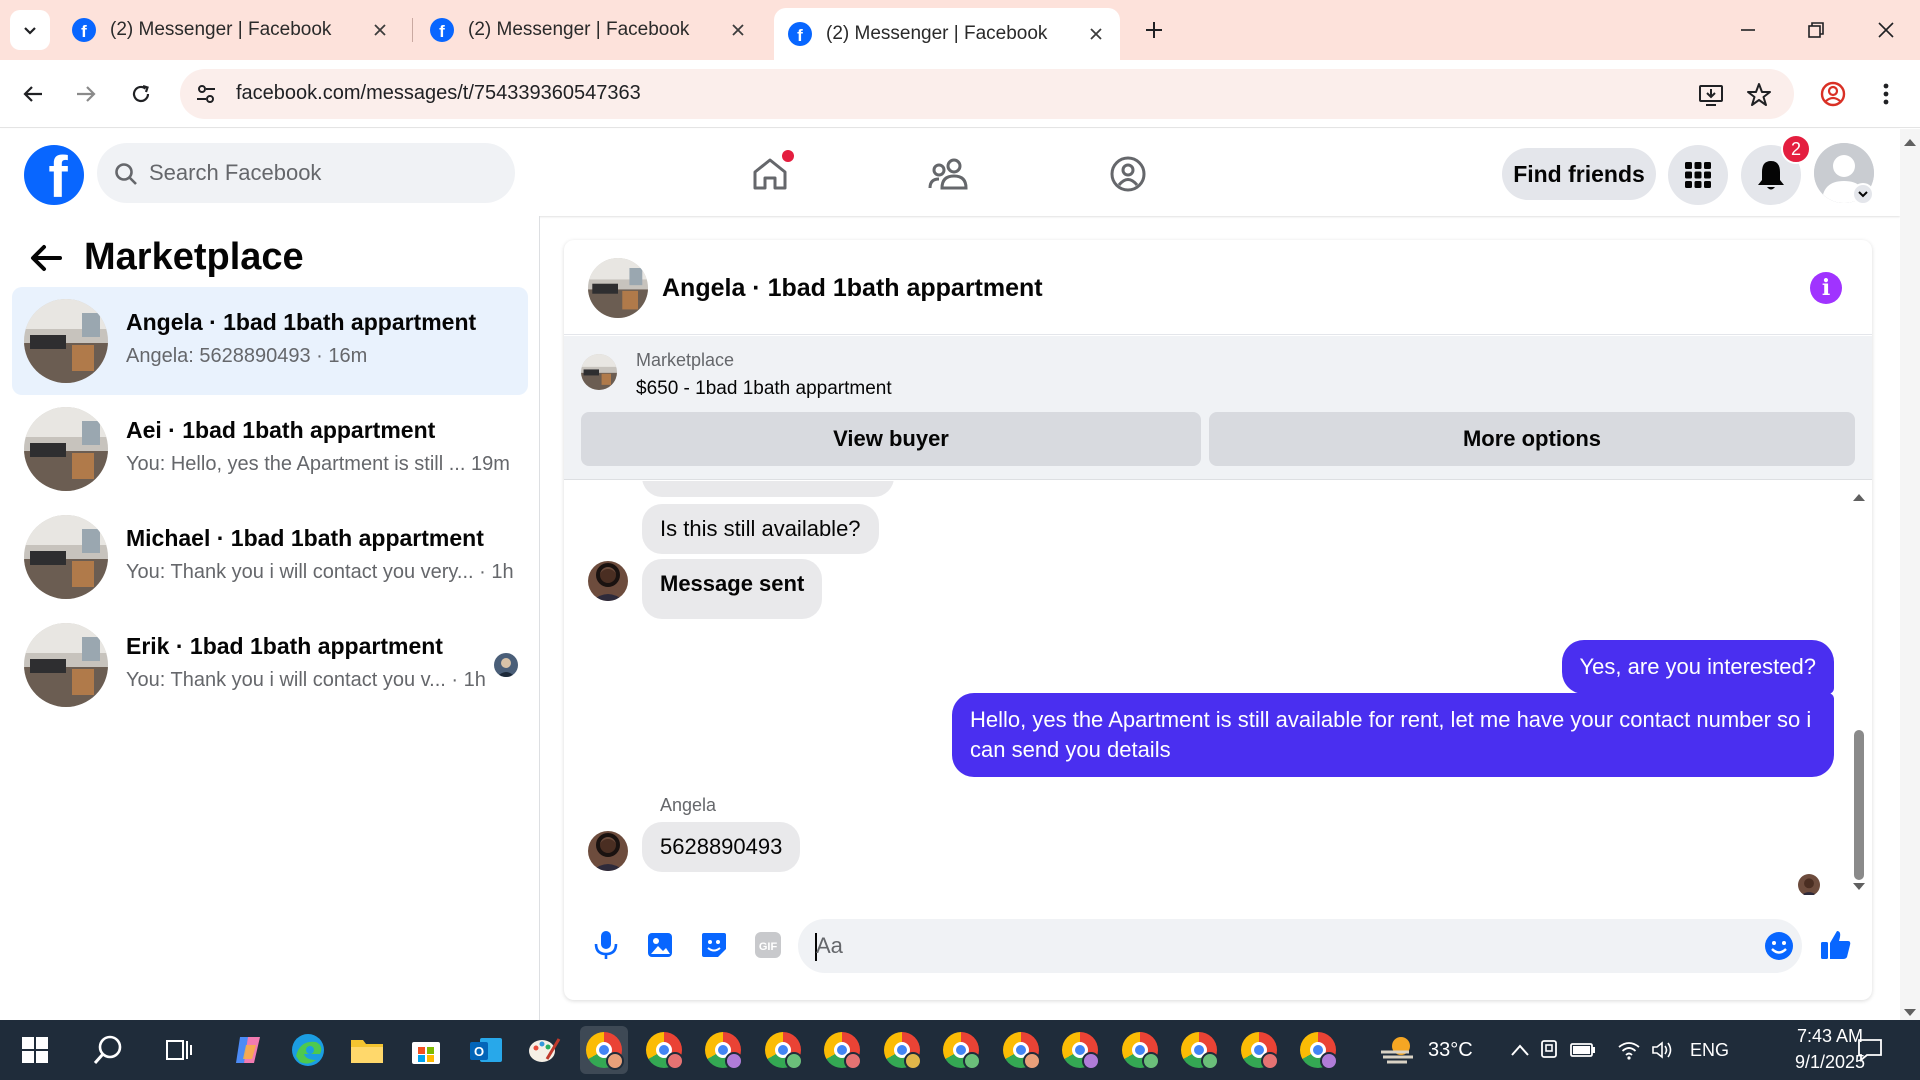 This screenshot has width=1920, height=1080. What do you see at coordinates (1579, 174) in the screenshot?
I see `find-friends-button: Find friends` at bounding box center [1579, 174].